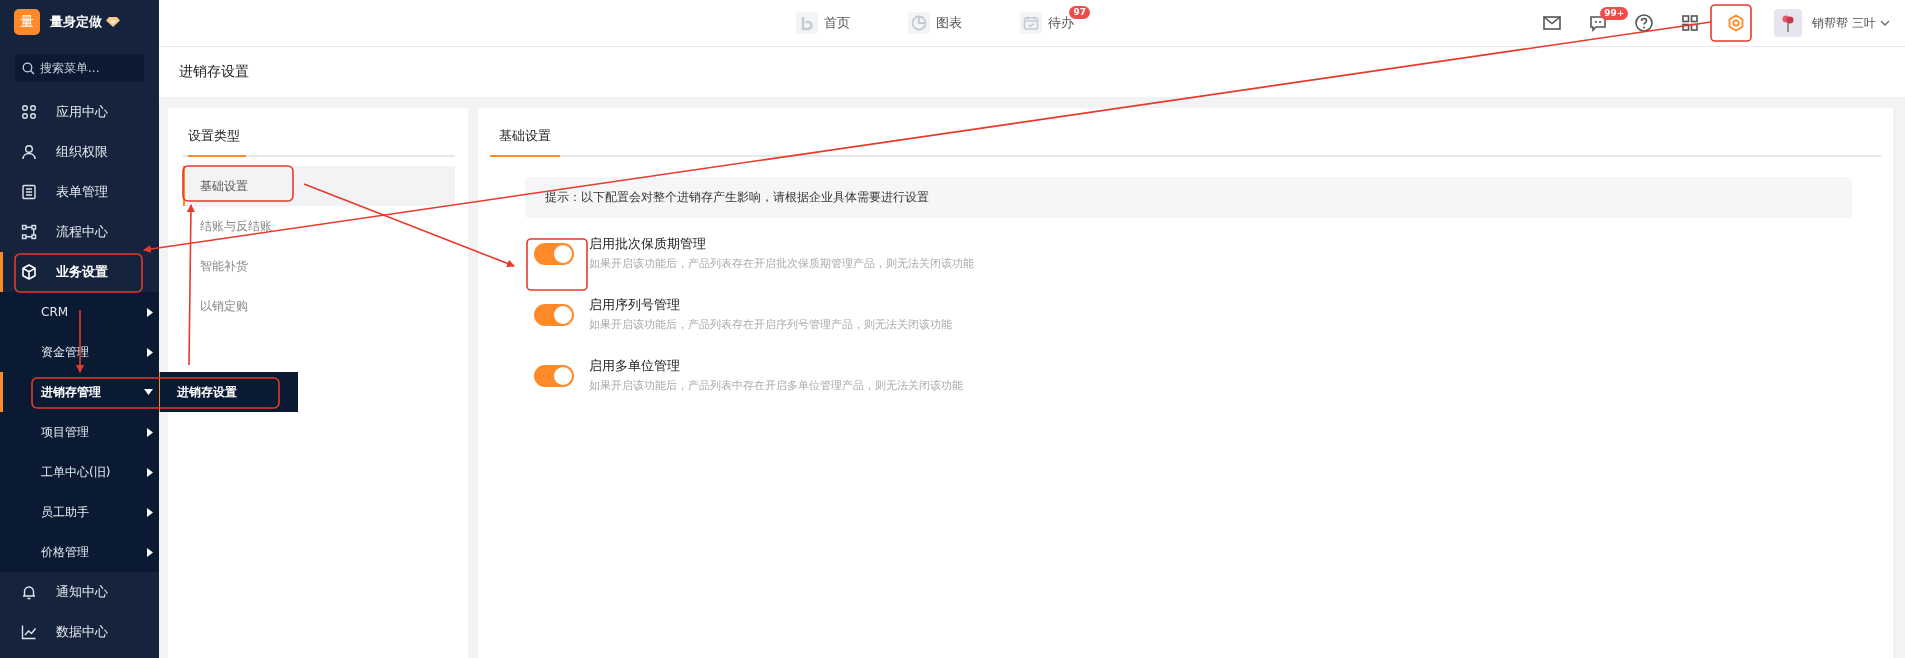 This screenshot has width=1905, height=658. Describe the element at coordinates (635, 366) in the screenshot. I see `option-title: 启用多单位管理` at that location.